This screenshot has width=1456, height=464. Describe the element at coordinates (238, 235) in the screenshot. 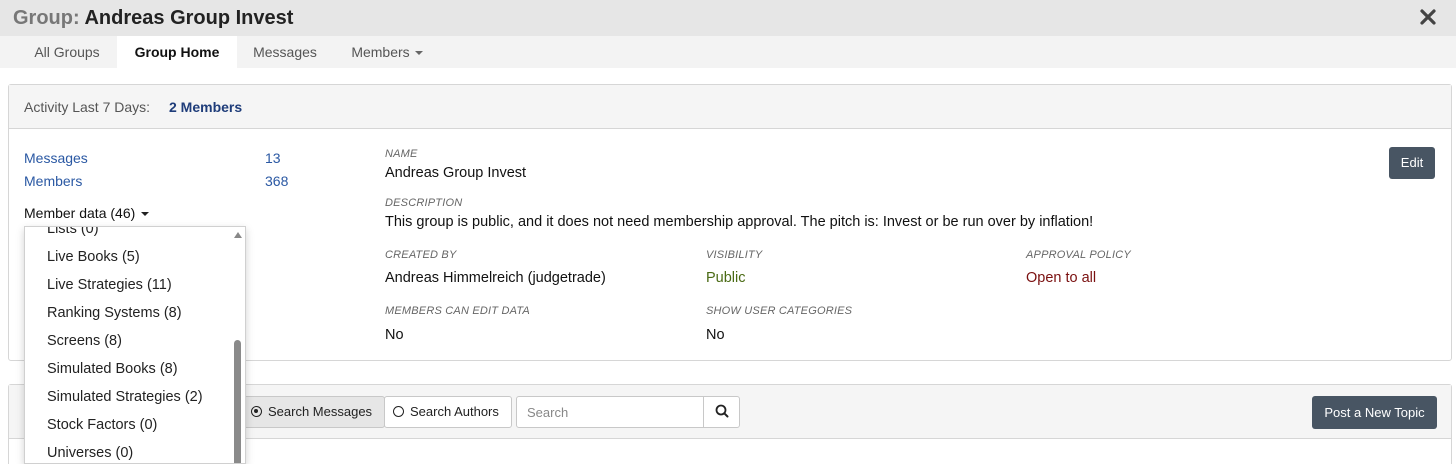

I see `scroll-up-arrow-icon` at that location.